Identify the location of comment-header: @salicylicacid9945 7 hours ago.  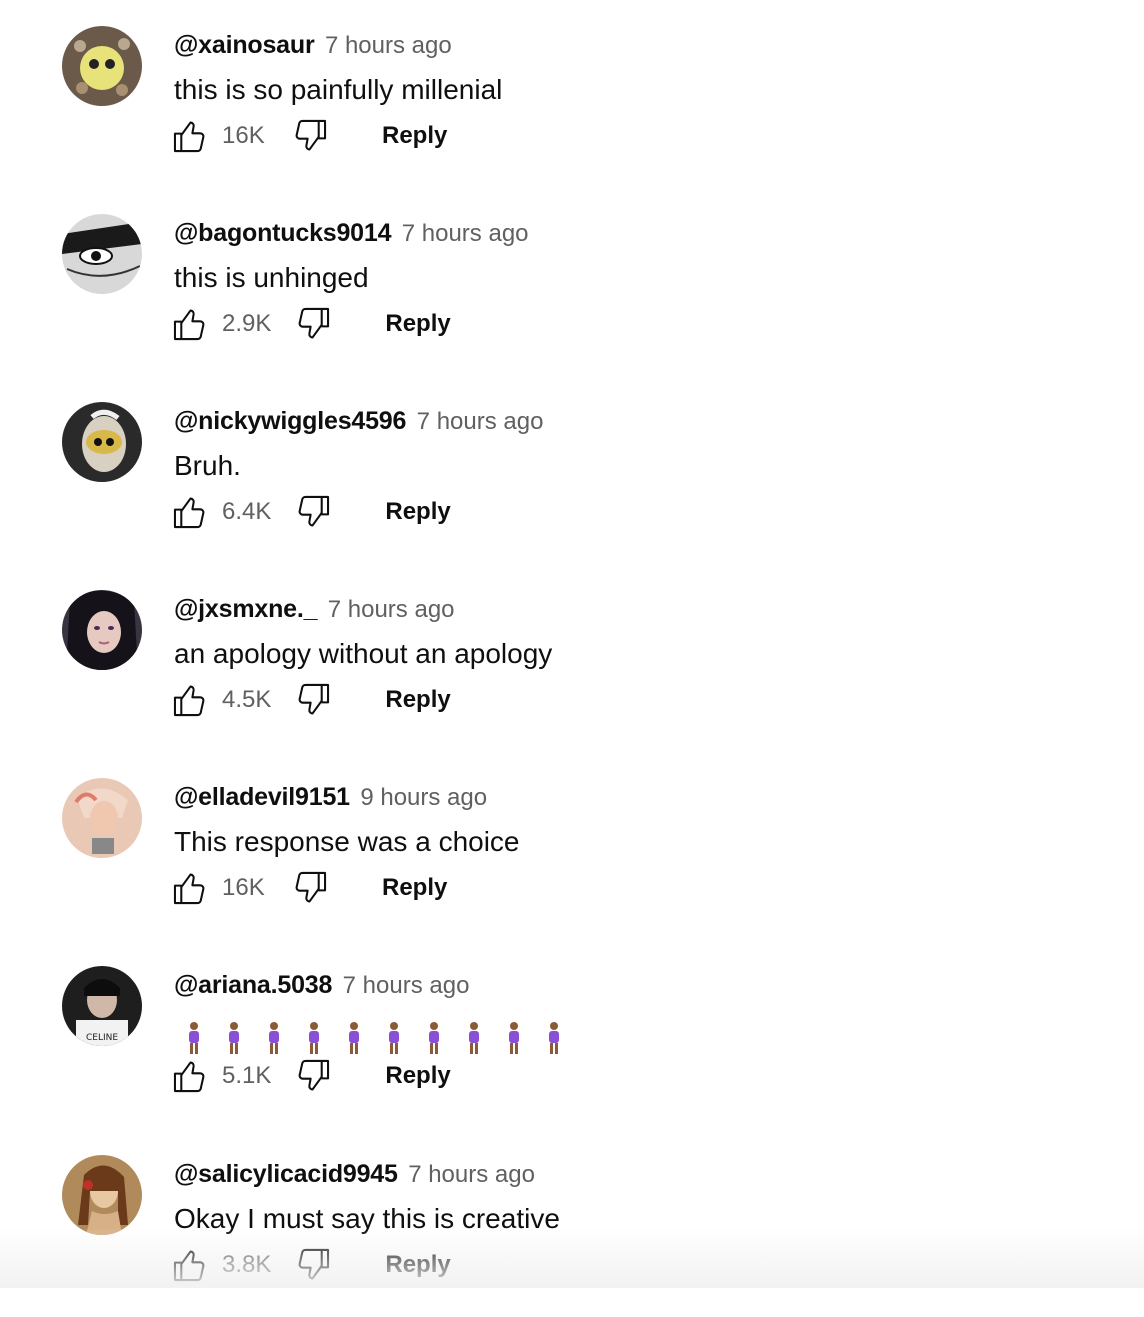
(354, 1176).